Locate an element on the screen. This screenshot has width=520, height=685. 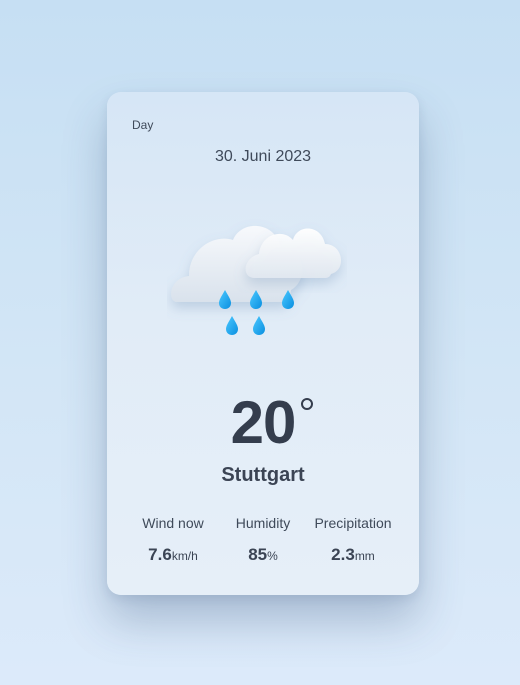
day-mode-label: Day is located at coordinates (143, 125).